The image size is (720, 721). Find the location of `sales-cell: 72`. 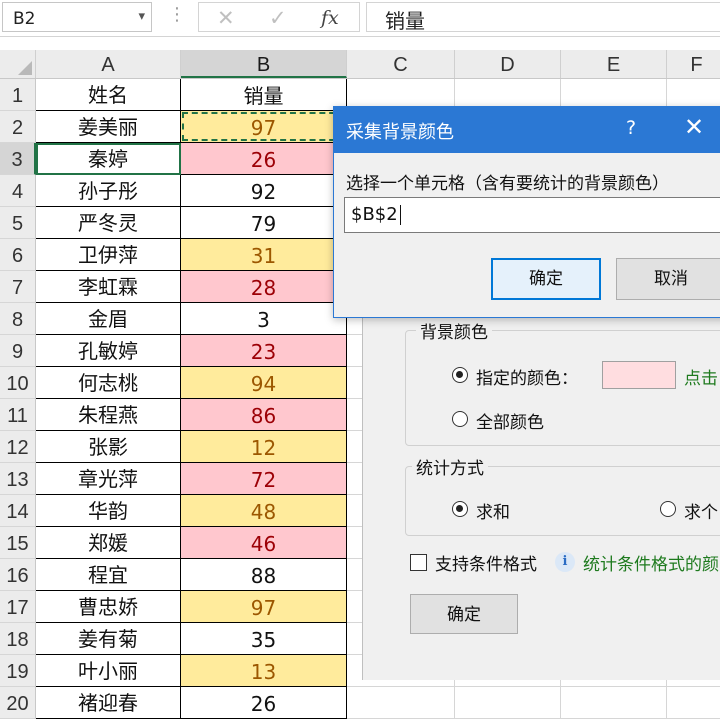

sales-cell: 72 is located at coordinates (264, 479).